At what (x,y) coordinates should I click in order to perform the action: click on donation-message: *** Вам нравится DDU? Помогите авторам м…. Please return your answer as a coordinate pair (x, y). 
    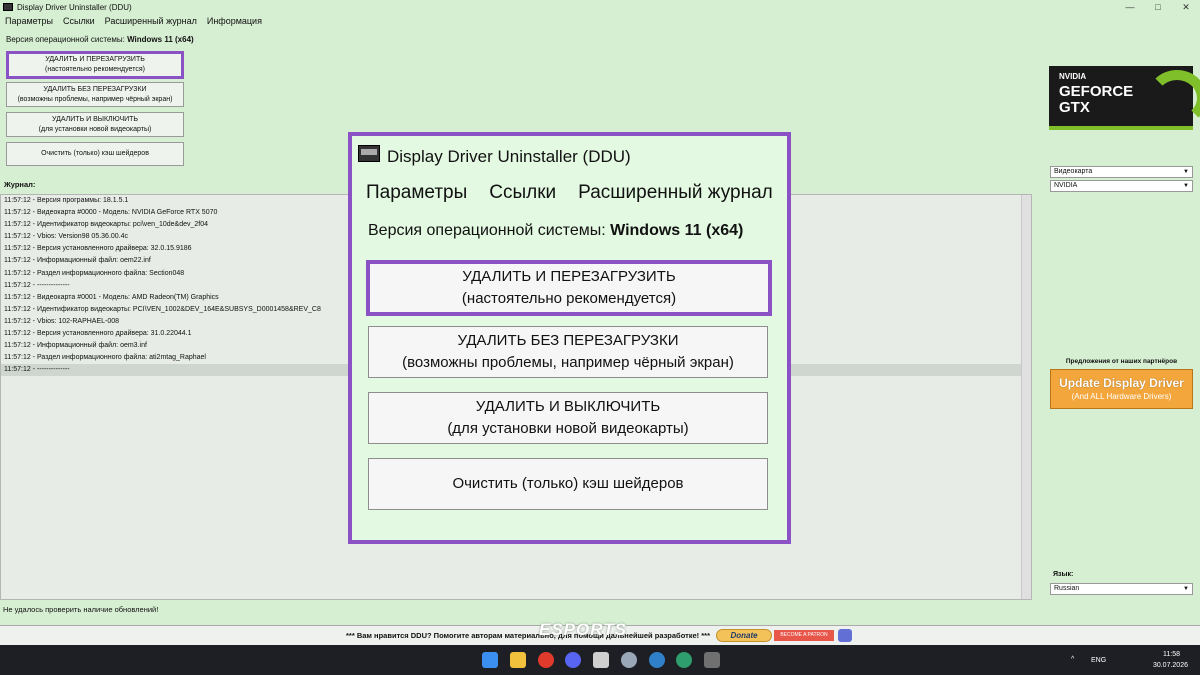
    Looking at the image, I should click on (528, 635).